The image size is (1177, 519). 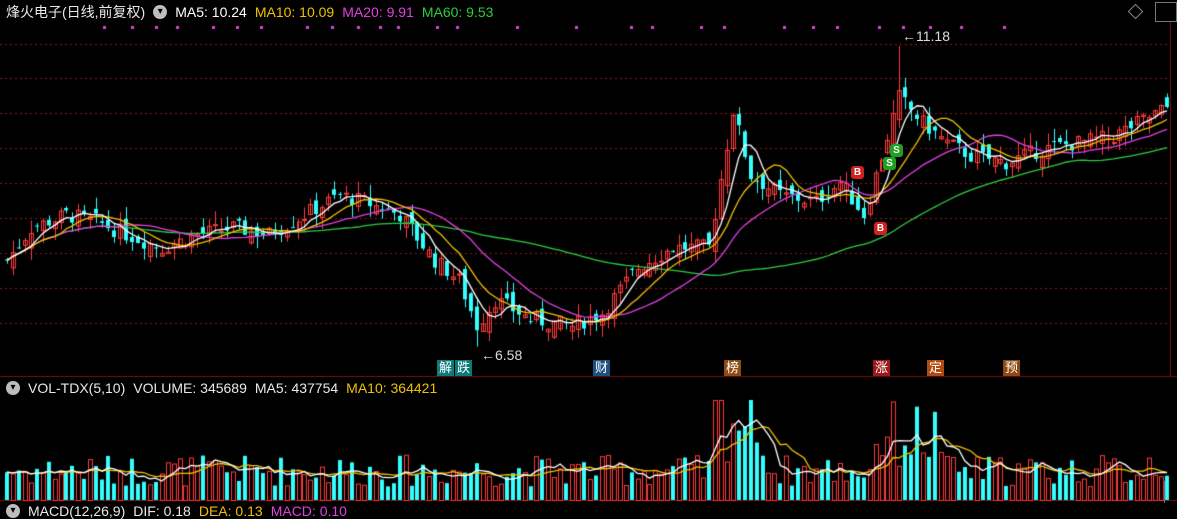 What do you see at coordinates (230, 511) in the screenshot?
I see `macd-dea-value: DEA: 0.13` at bounding box center [230, 511].